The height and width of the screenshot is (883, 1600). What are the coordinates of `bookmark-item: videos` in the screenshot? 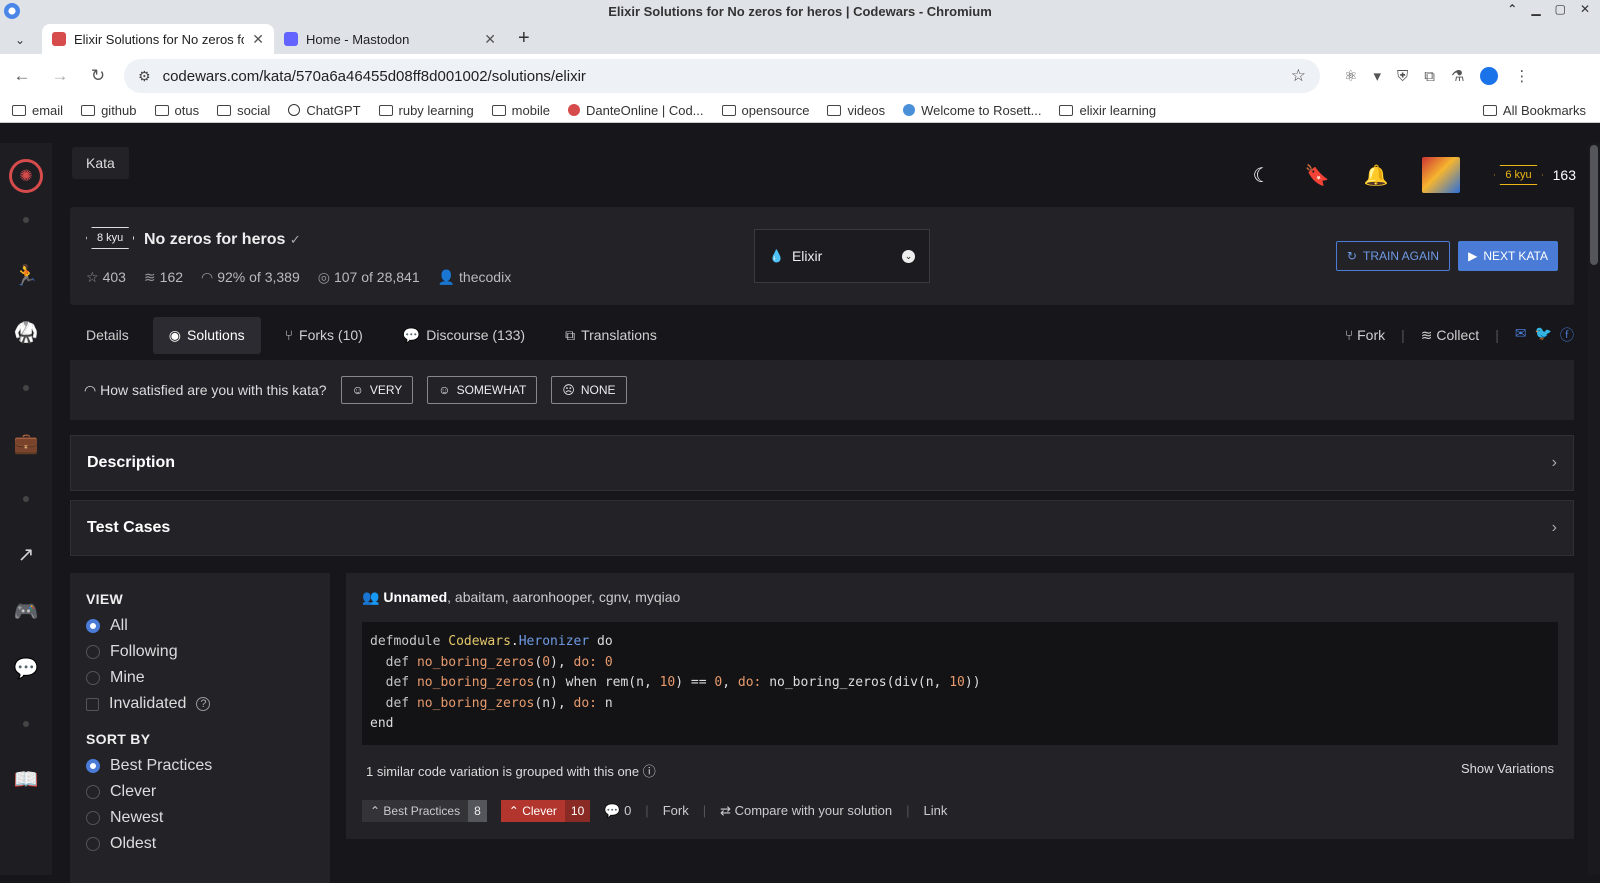 It's located at (856, 110).